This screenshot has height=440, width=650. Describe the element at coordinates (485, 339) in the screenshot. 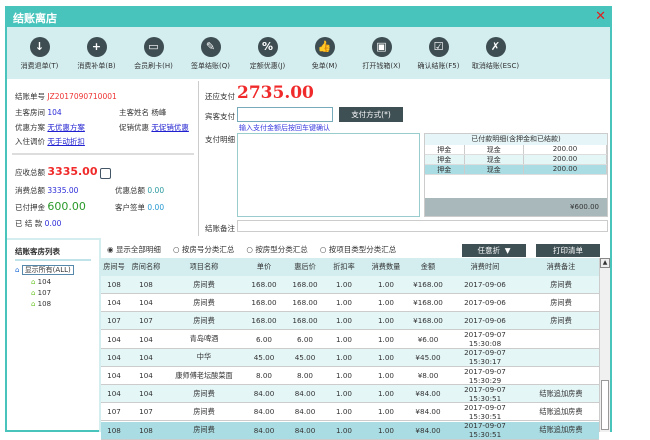

I see `table-cell: 2017-09-07 15:30:08` at that location.